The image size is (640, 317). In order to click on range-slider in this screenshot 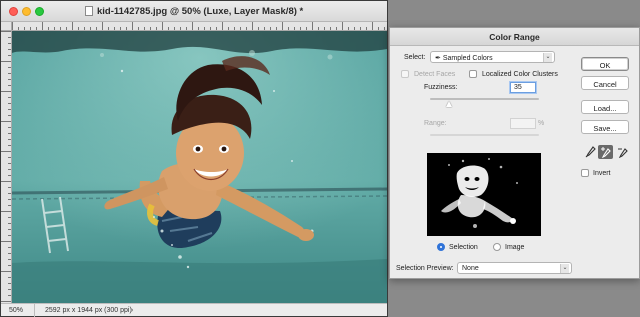, I will do `click(484, 135)`.